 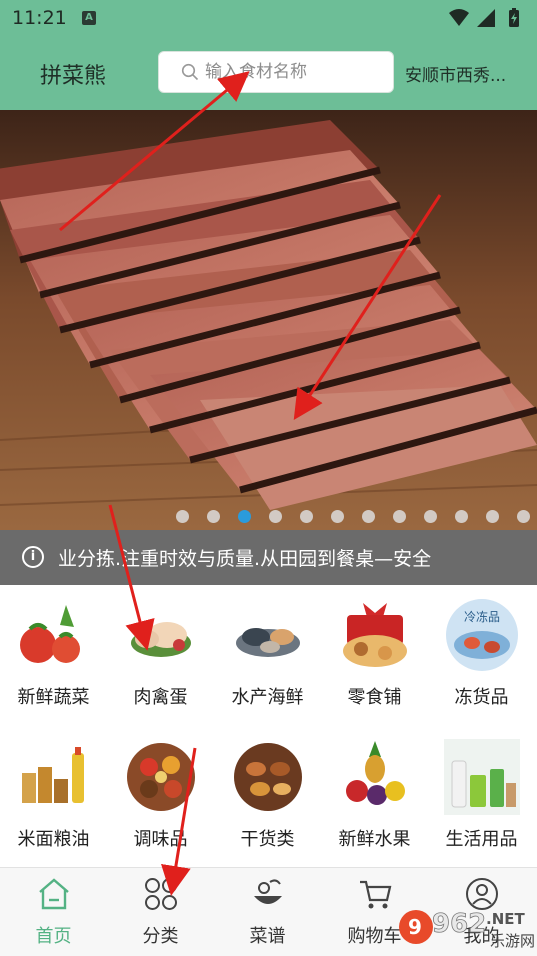 I want to click on category-label: 米面粮油, so click(x=53, y=839).